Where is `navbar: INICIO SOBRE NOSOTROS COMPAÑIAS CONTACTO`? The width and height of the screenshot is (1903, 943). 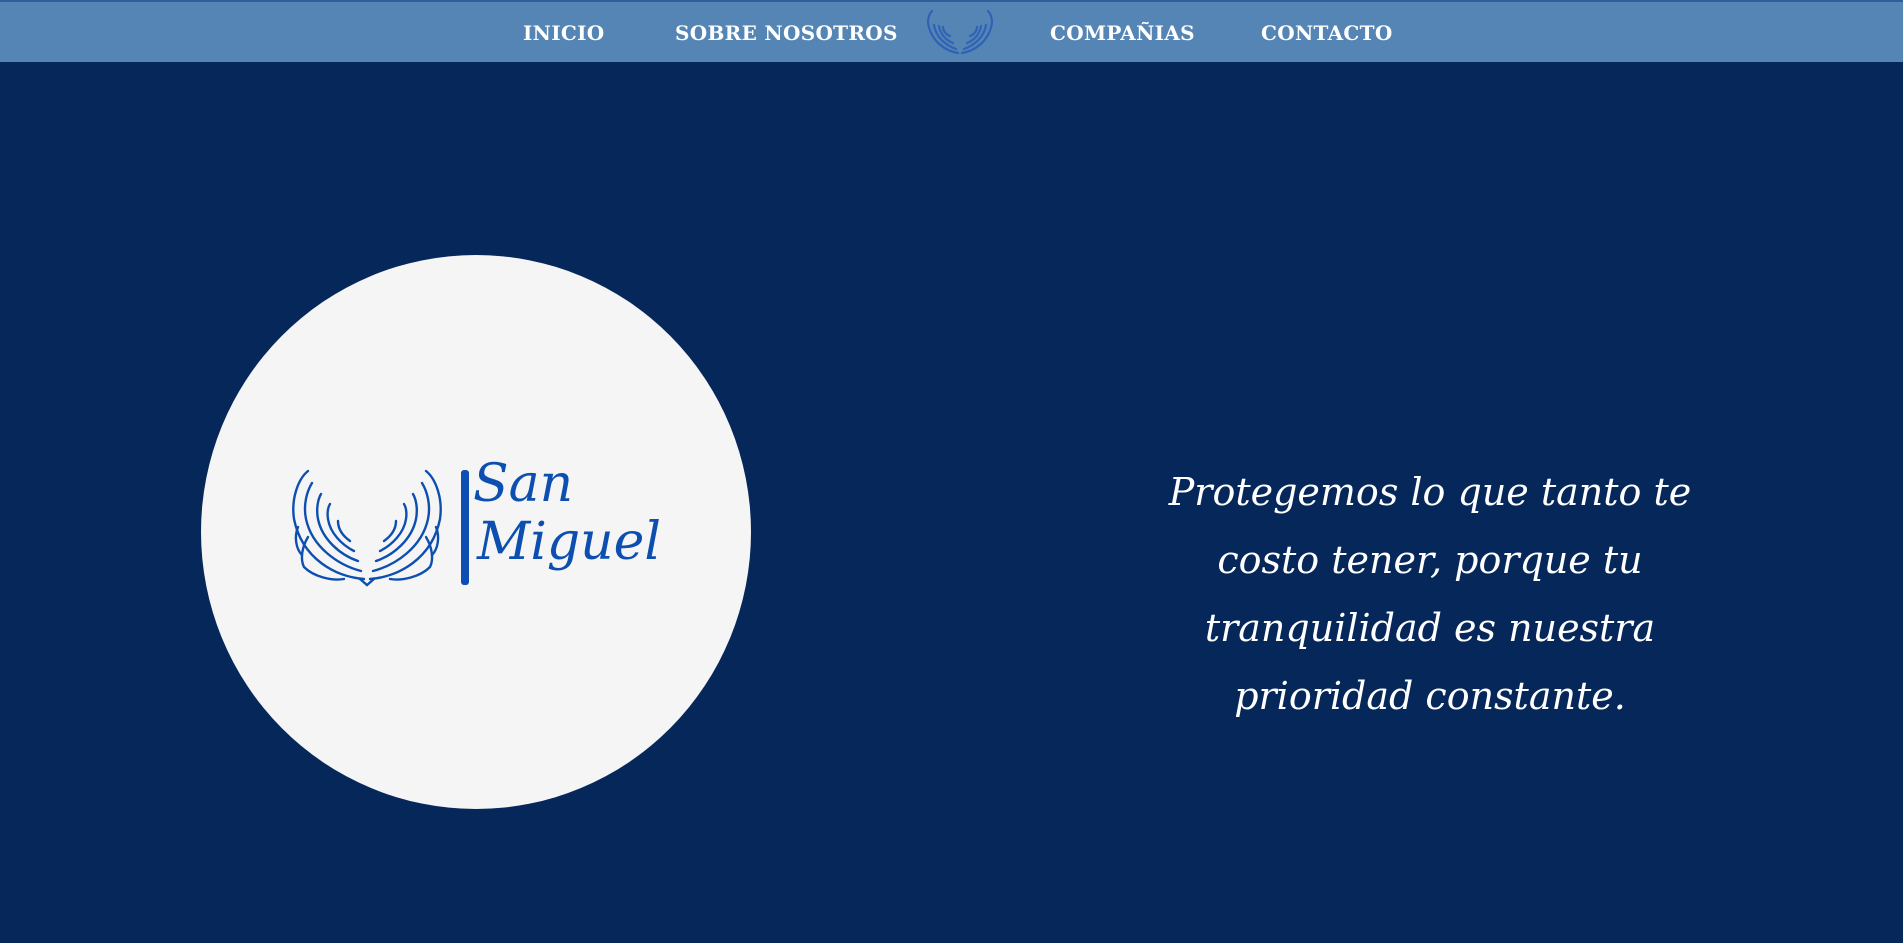 navbar: INICIO SOBRE NOSOTROS COMPAÑIAS CONTACTO is located at coordinates (951, 31).